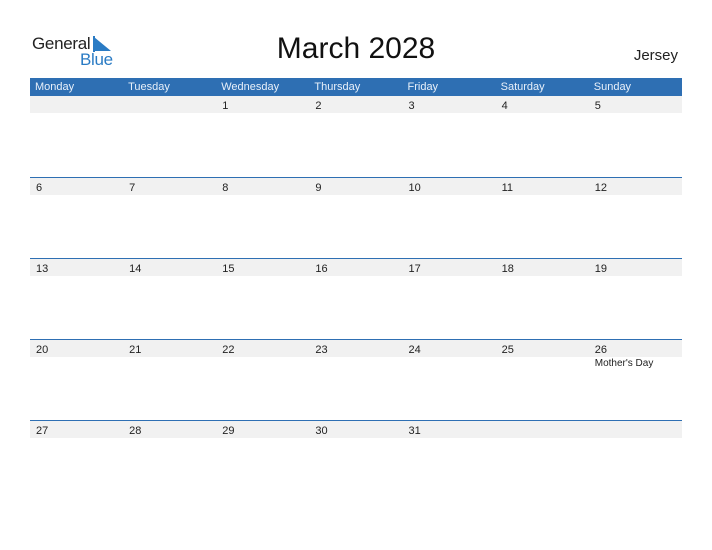  Describe the element at coordinates (542, 186) in the screenshot. I see `day-cell: 11` at that location.